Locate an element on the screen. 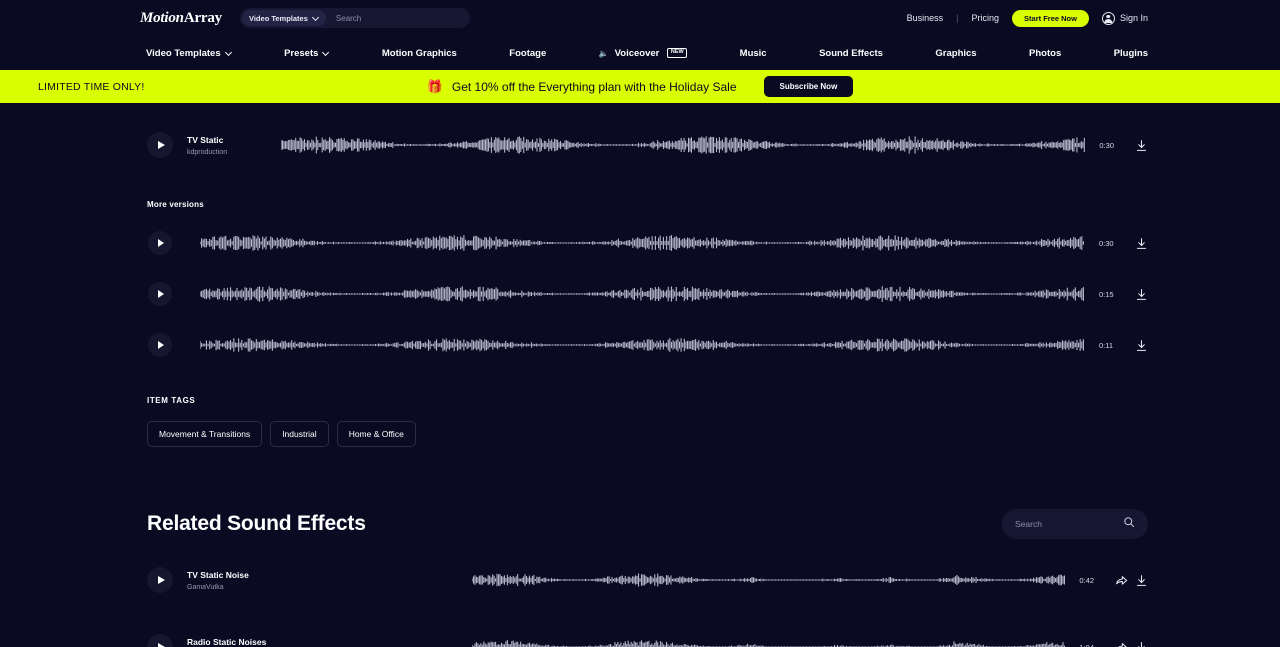 The width and height of the screenshot is (1280, 647). more-versions-label: More versions is located at coordinates (175, 204).